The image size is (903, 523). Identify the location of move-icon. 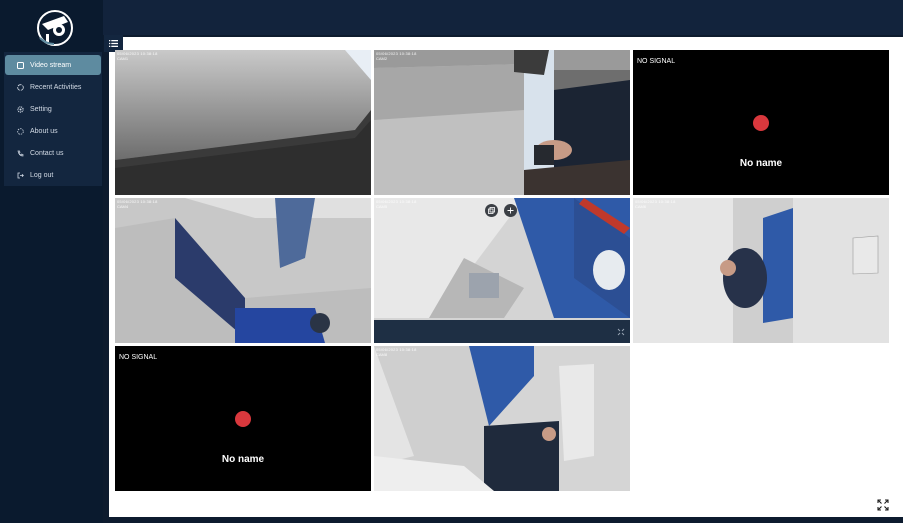
(510, 210).